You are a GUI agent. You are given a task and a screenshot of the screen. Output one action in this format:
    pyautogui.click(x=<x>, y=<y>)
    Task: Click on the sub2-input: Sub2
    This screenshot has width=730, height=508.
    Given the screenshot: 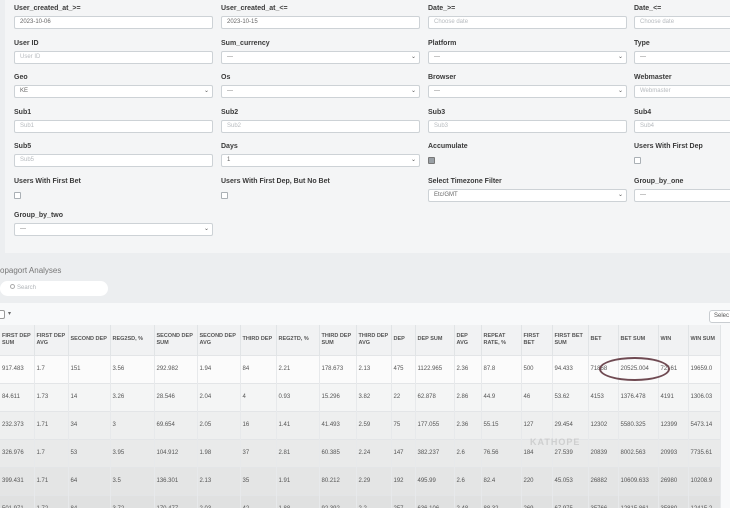 What is the action you would take?
    pyautogui.click(x=320, y=126)
    